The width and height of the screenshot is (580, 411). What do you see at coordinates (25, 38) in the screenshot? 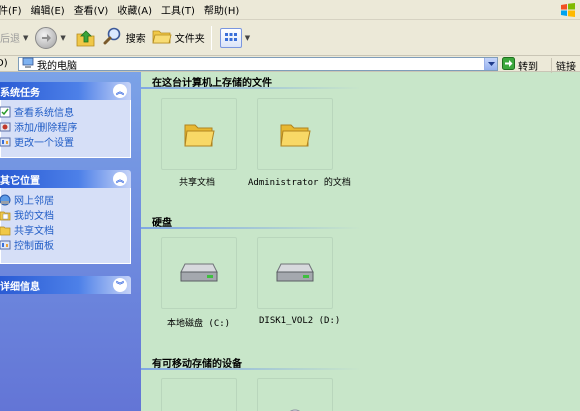
I see `back-dropdown-icon: ▼` at bounding box center [25, 38].